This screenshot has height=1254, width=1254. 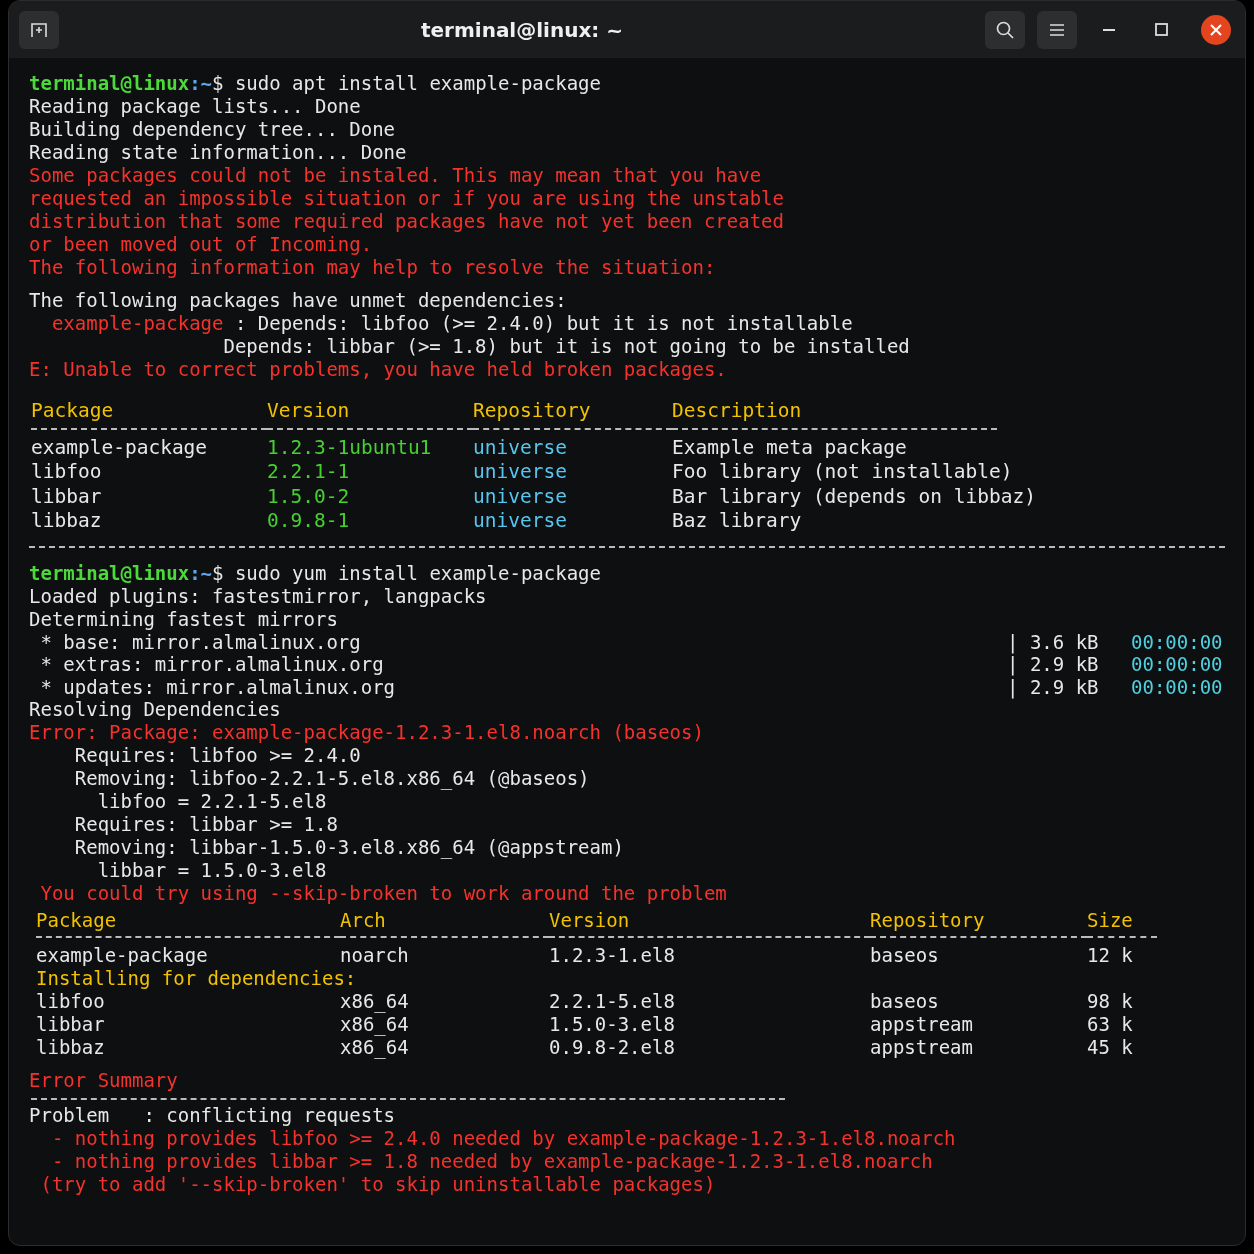 I want to click on terminal-text: Building dependency tree... Done, so click(x=212, y=129).